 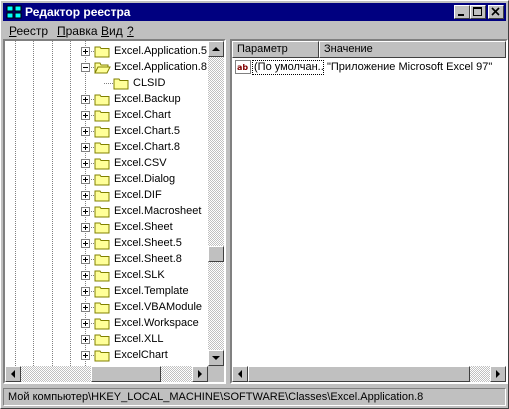 I want to click on tree-item-label: Excel.Application.5, so click(x=160, y=51).